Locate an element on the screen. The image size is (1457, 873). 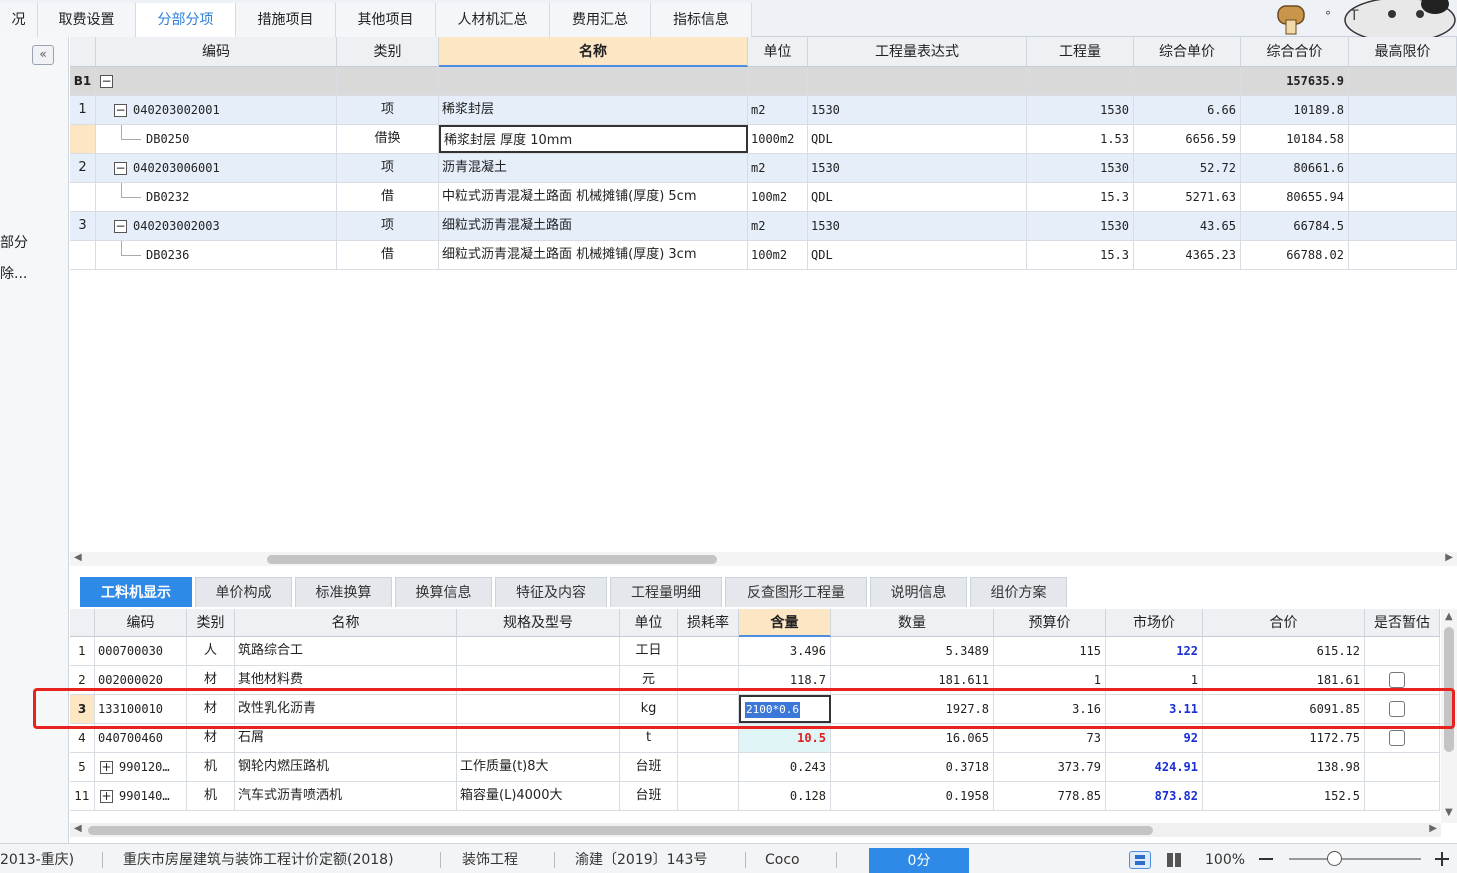
scroll-up-icon: ▲ is located at coordinates (1449, 616).